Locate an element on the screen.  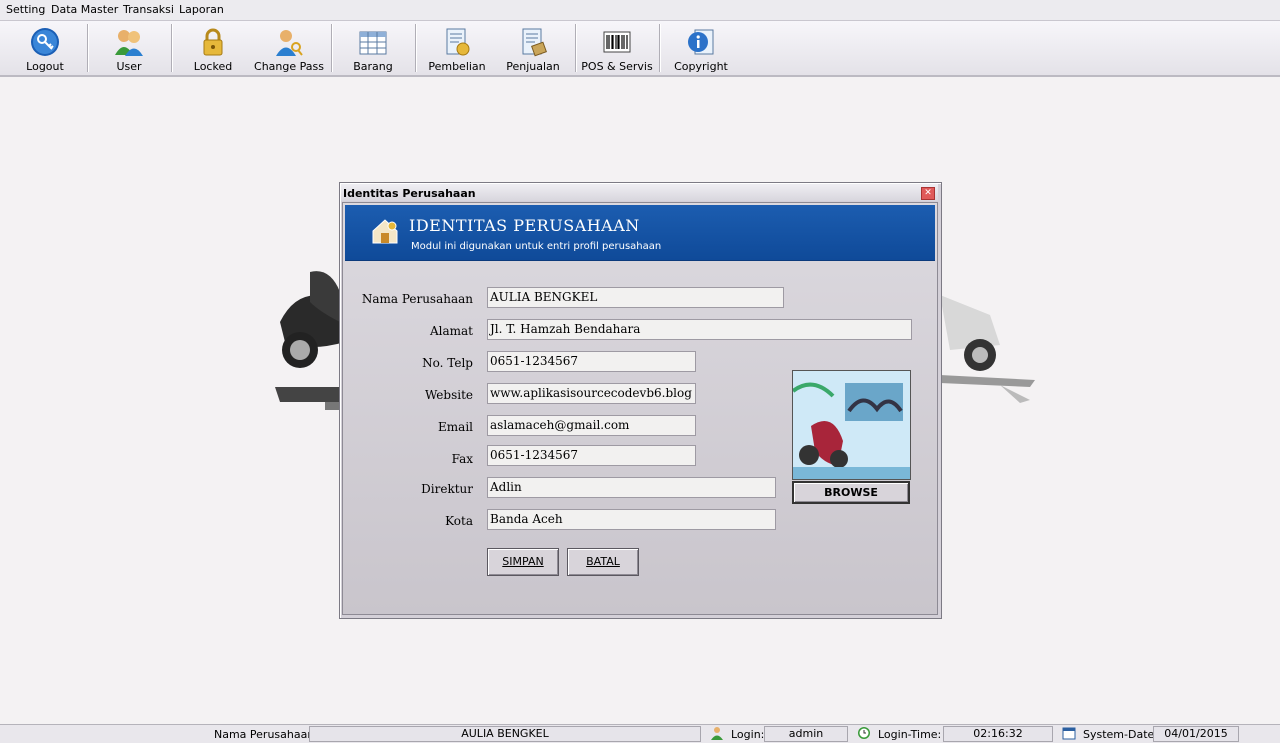
dialog-title-bar: Identitas Perusahaan ✕ is located at coordinates (639, 192).